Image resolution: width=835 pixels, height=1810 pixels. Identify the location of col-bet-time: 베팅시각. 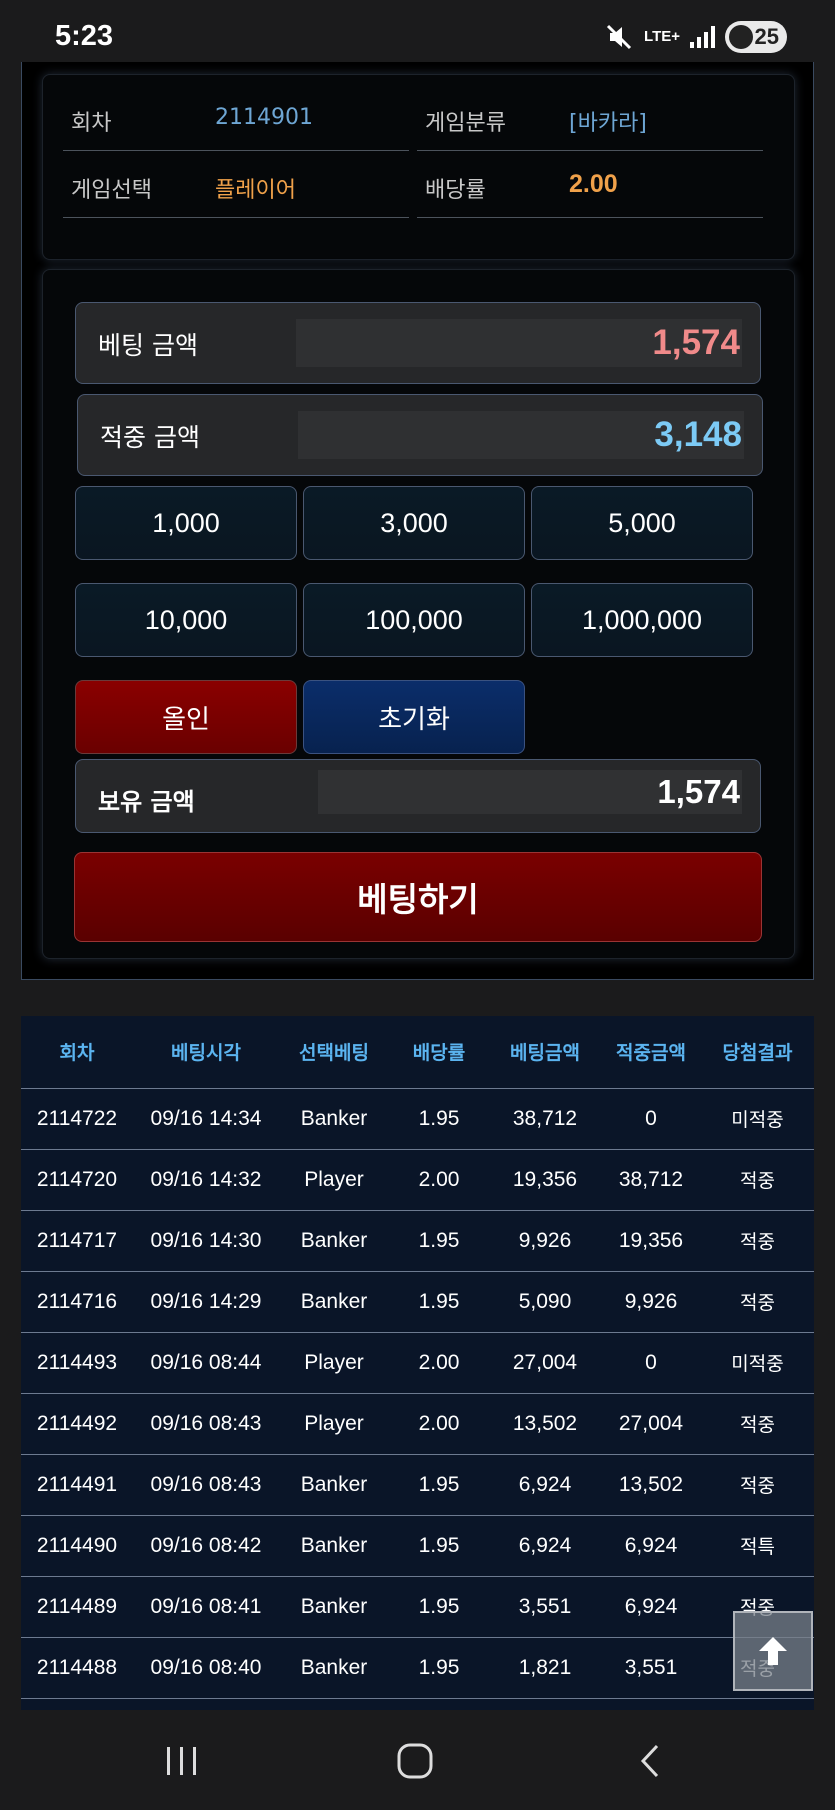
(206, 1052).